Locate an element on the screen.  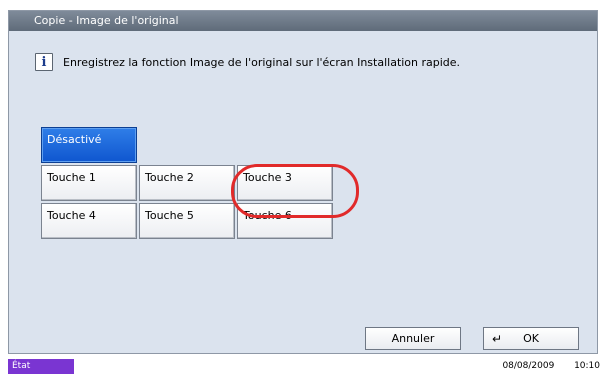
touche-3-button: Touche 3 is located at coordinates (285, 183).